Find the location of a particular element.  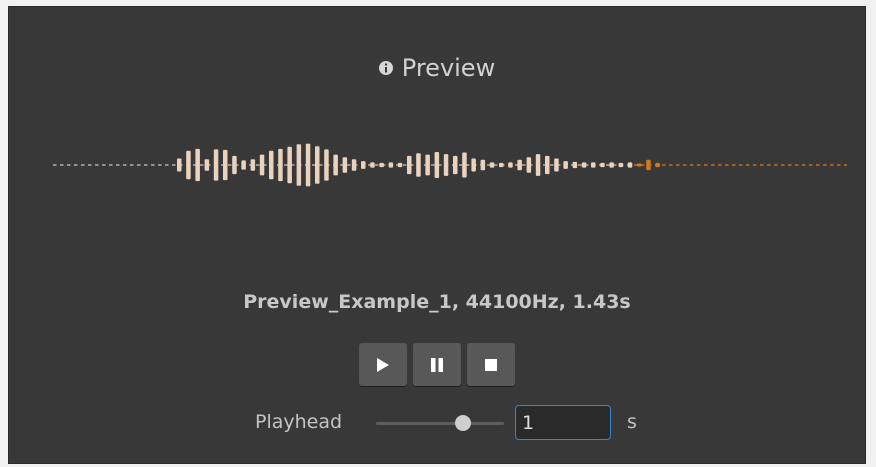

preview-title: Preview is located at coordinates (448, 68).